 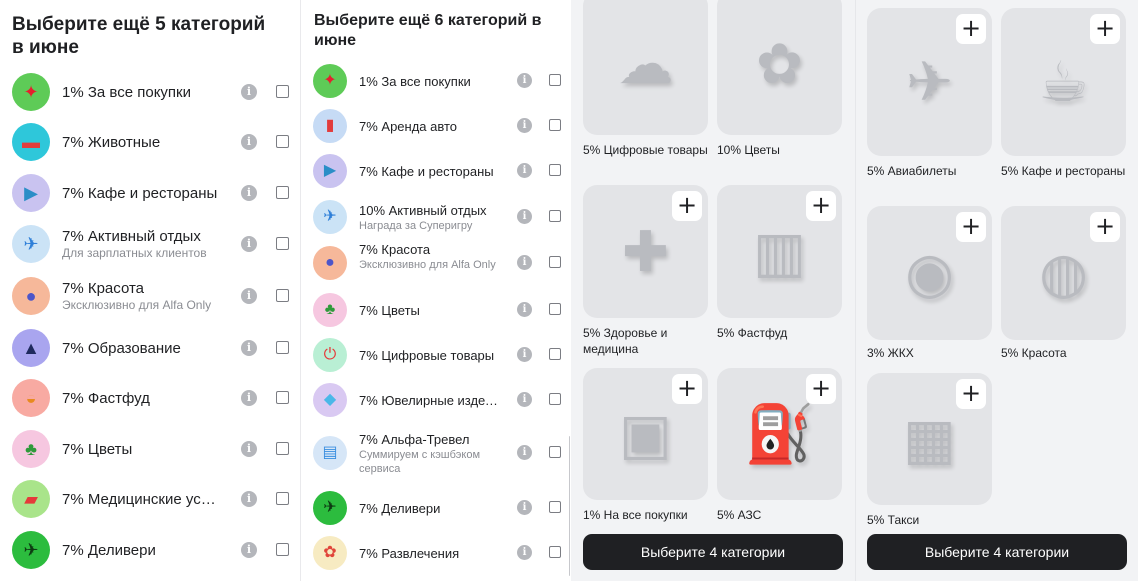 I want to click on category-tile-card: ☁, so click(x=645, y=67).